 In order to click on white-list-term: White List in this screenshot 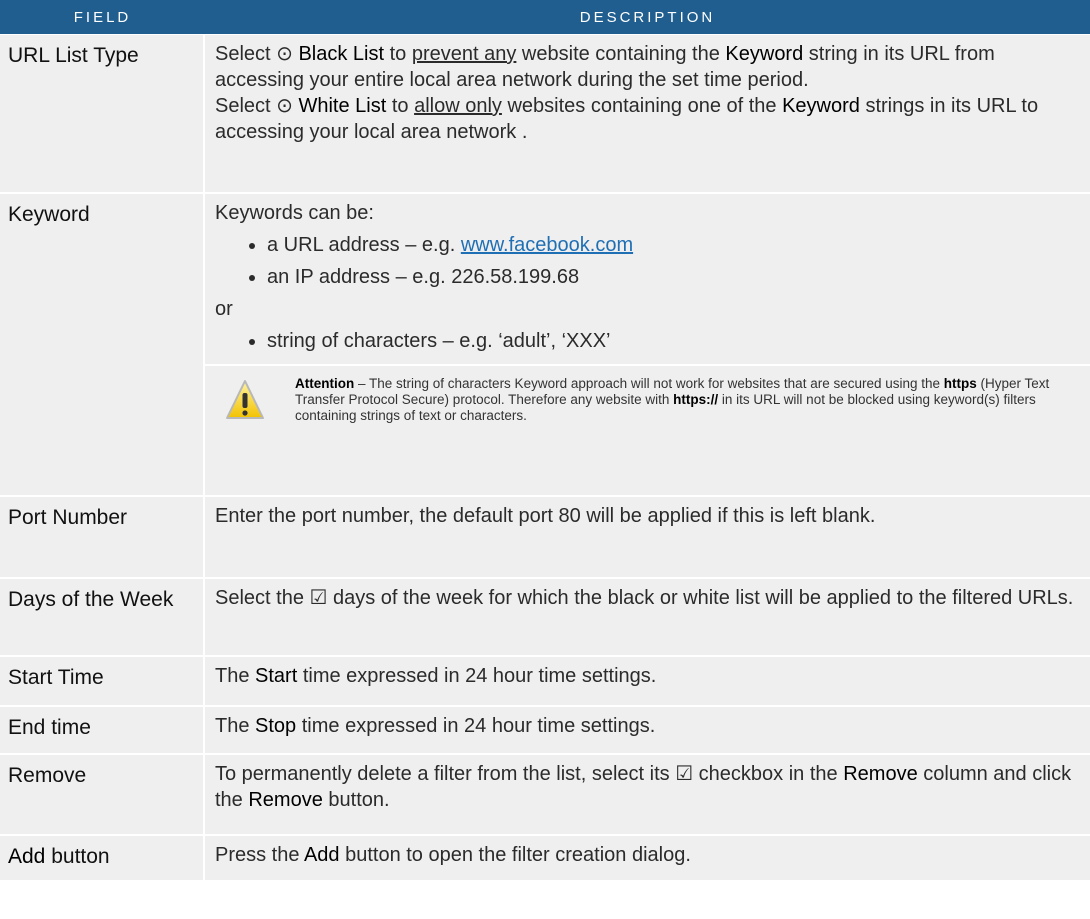, I will do `click(342, 106)`.